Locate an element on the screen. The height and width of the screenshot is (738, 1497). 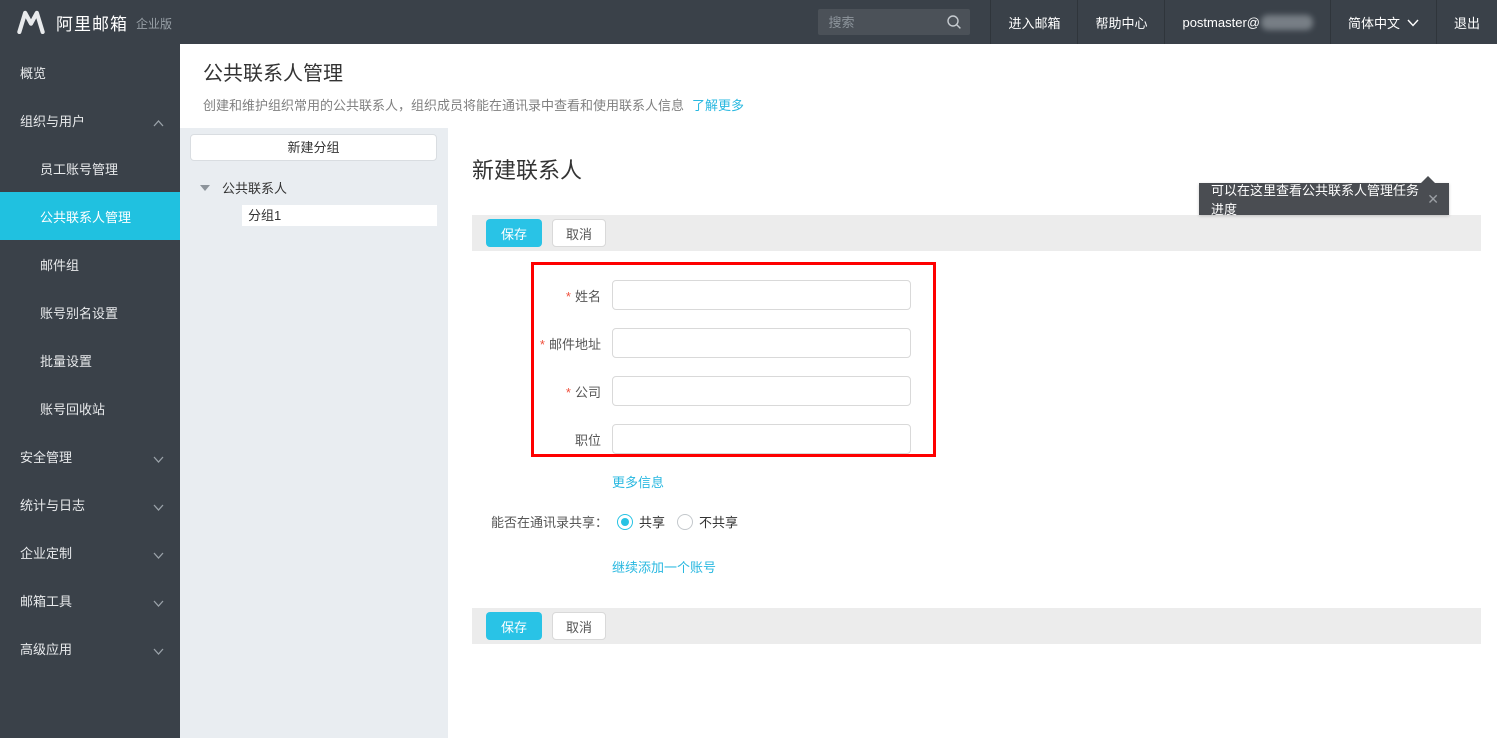
learn-more-link: 了解更多 is located at coordinates (718, 105).